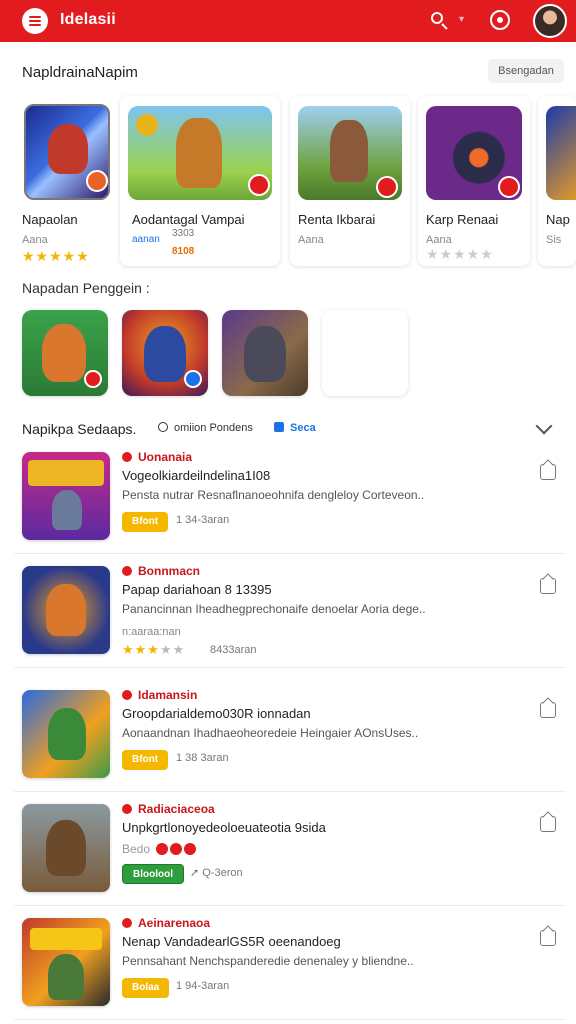 This screenshot has height=1024, width=576. I want to click on featured-card: Renta Ikbarai Aana, so click(350, 181).